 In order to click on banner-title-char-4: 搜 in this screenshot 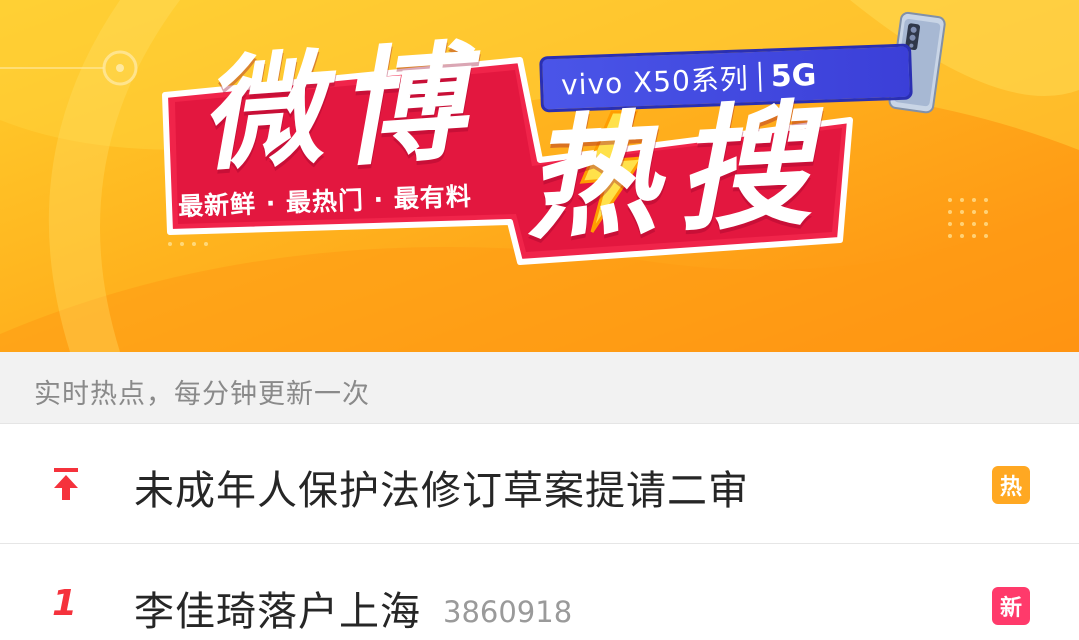, I will do `click(743, 169)`.